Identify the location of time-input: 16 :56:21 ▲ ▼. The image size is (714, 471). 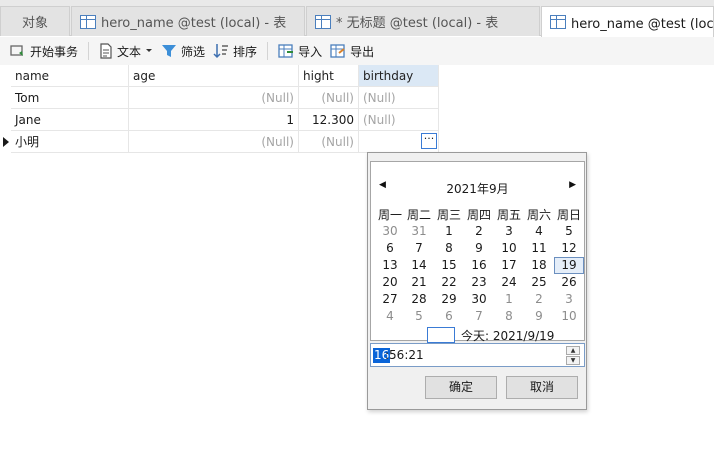
(477, 355).